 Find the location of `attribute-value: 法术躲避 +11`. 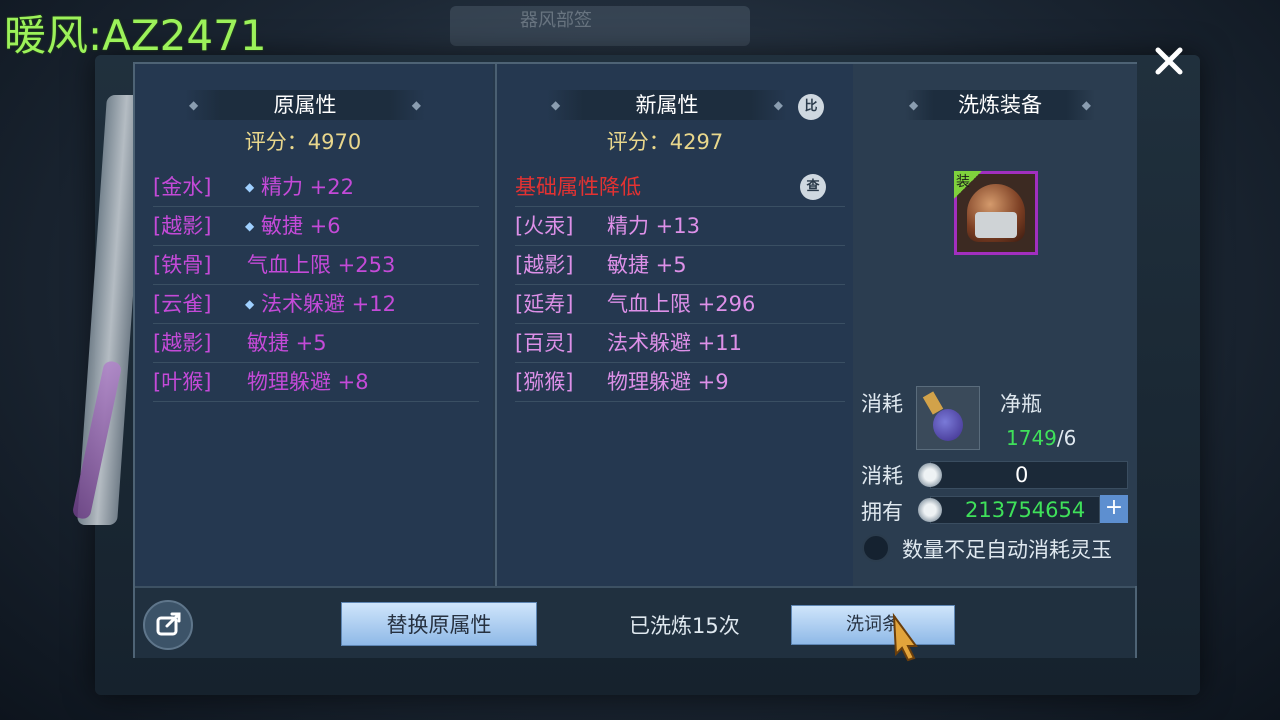

attribute-value: 法术躲避 +11 is located at coordinates (674, 343).